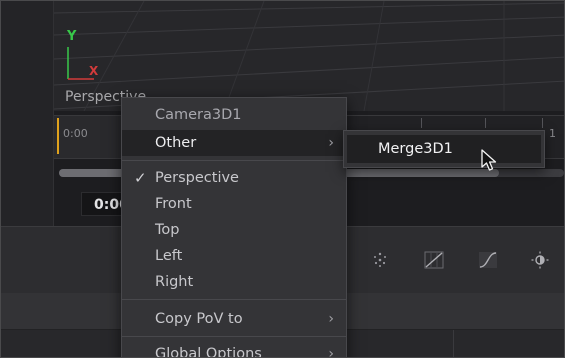 This screenshot has height=358, width=565. I want to click on brightness-icon, so click(540, 260).